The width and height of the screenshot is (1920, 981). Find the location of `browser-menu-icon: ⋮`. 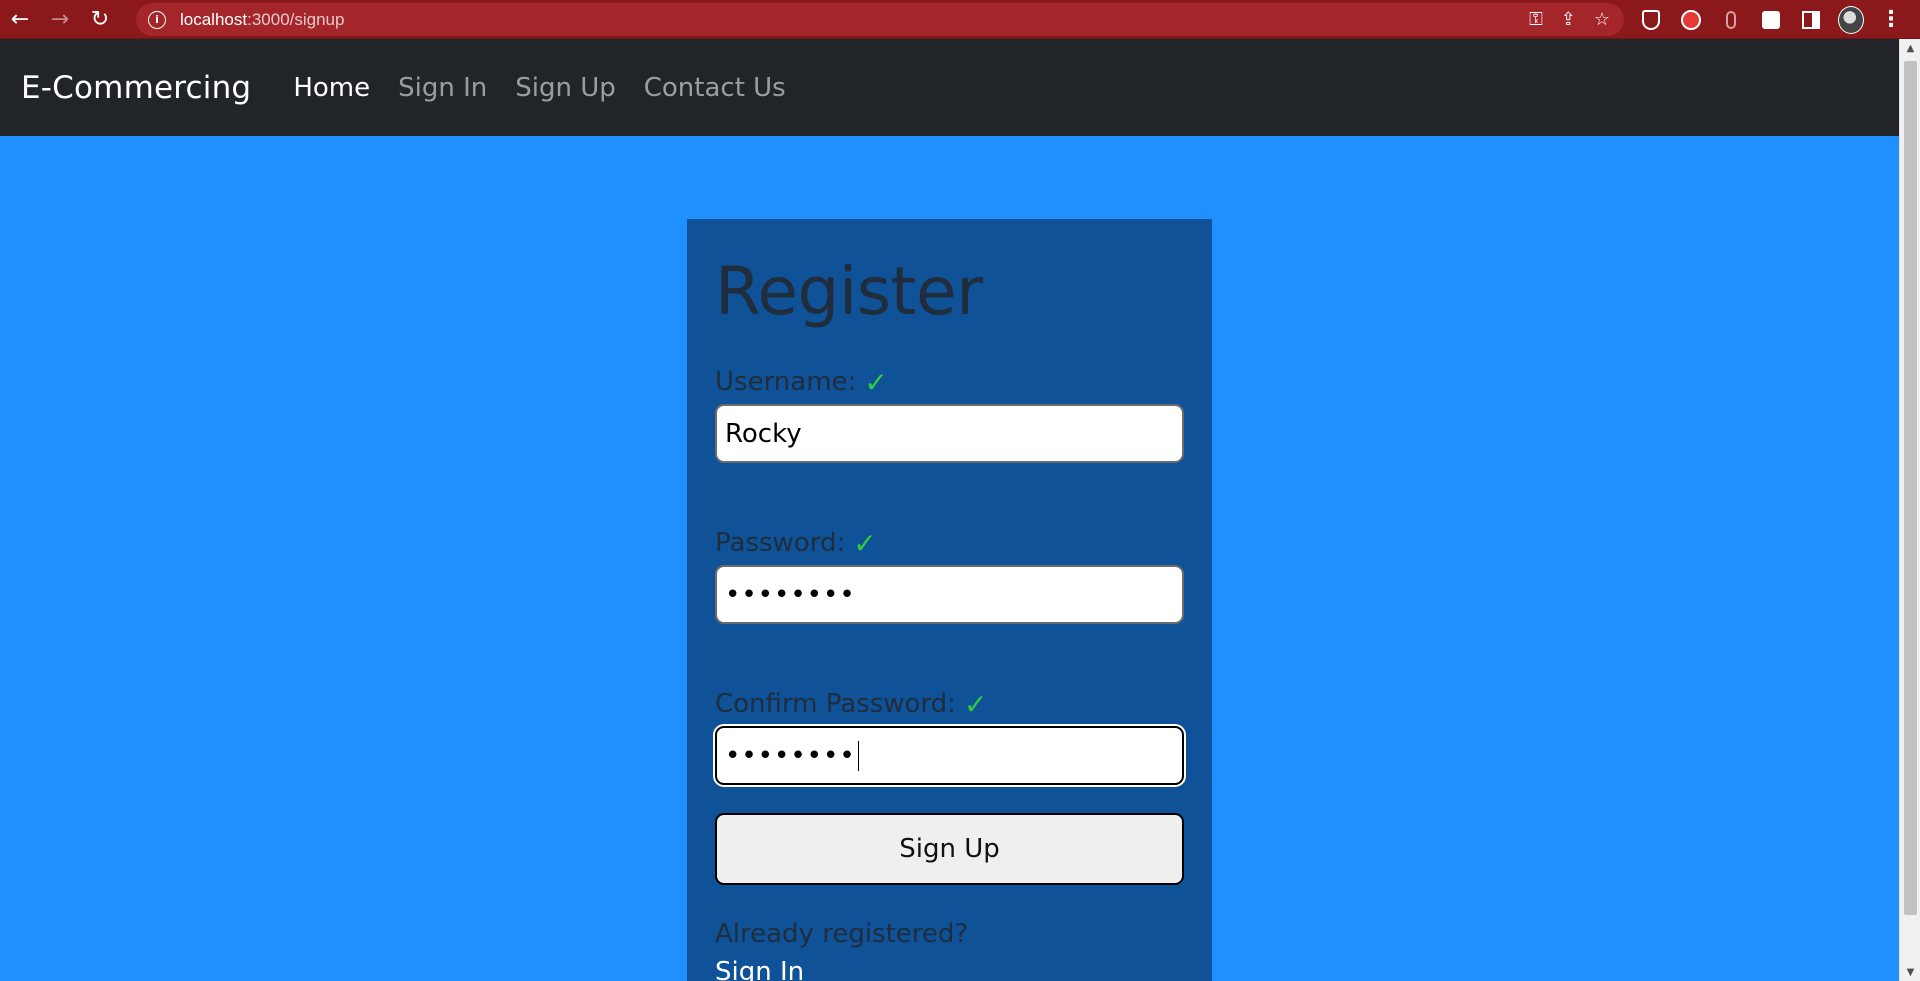

browser-menu-icon: ⋮ is located at coordinates (1891, 20).